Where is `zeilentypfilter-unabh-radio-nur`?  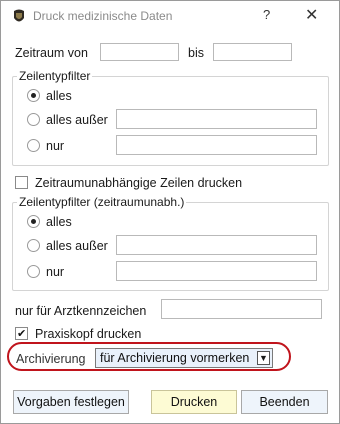
zeilentypfilter-unabh-radio-nur is located at coordinates (33, 271).